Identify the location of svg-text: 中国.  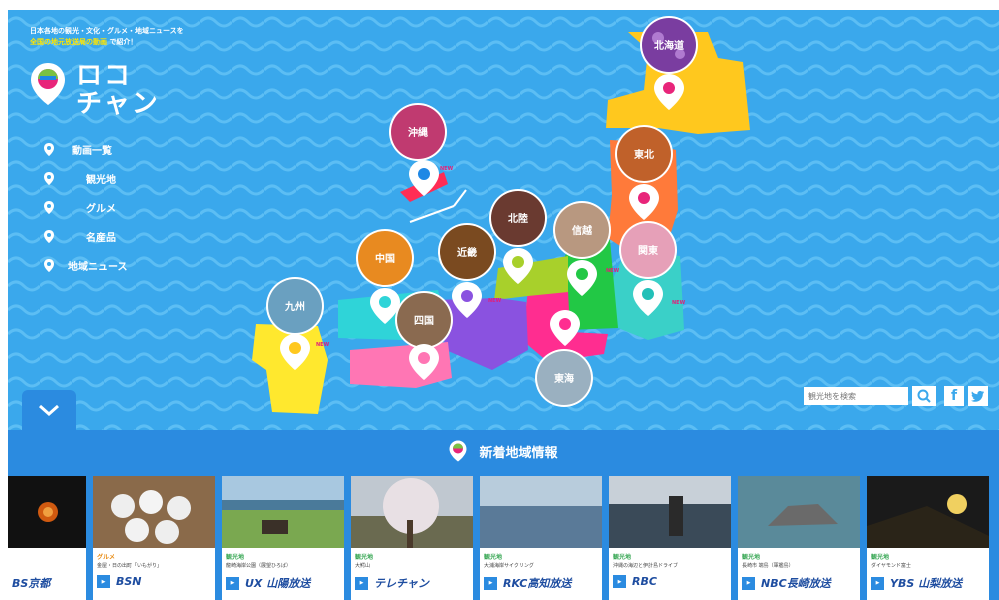
(385, 258).